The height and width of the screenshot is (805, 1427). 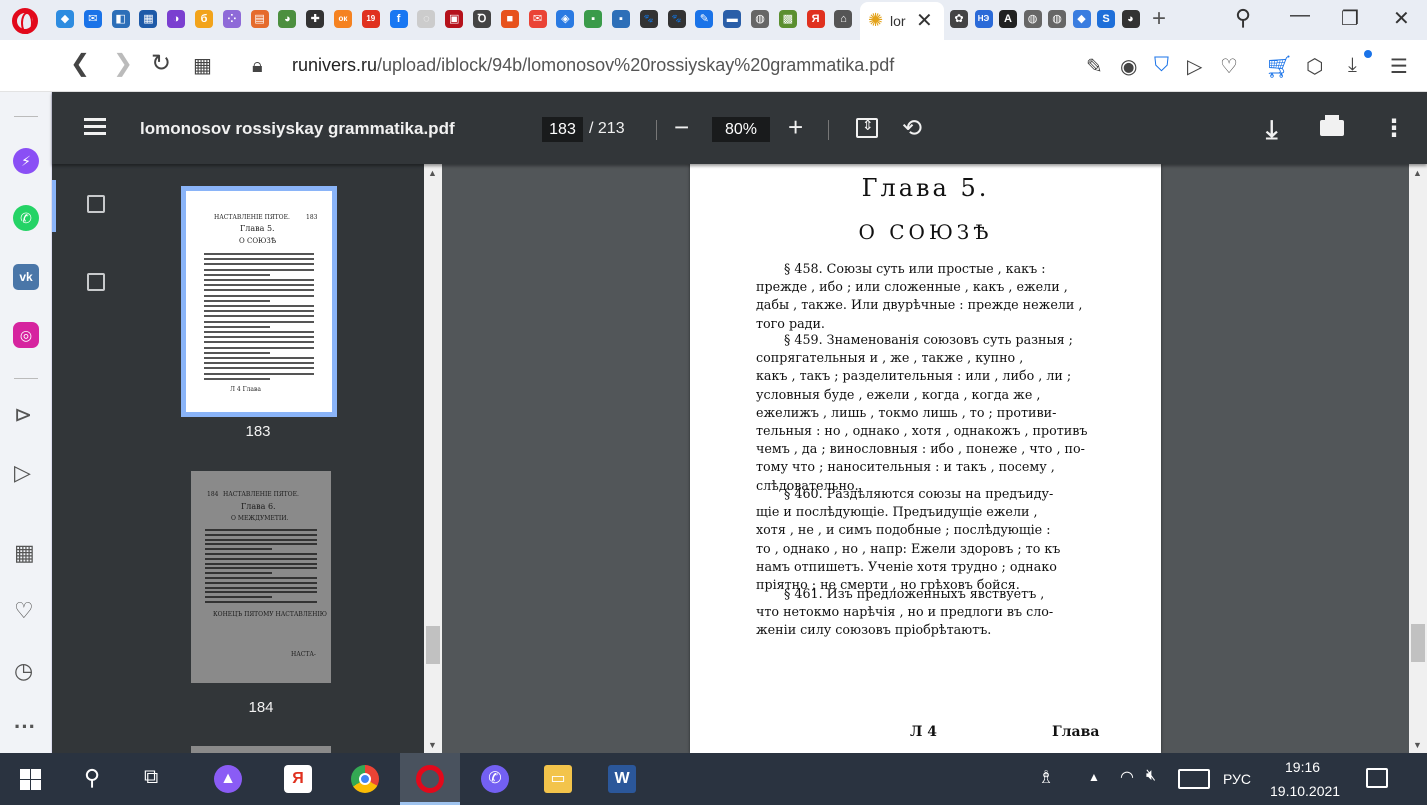 I want to click on taskbar-explorer: ▭, so click(x=558, y=779).